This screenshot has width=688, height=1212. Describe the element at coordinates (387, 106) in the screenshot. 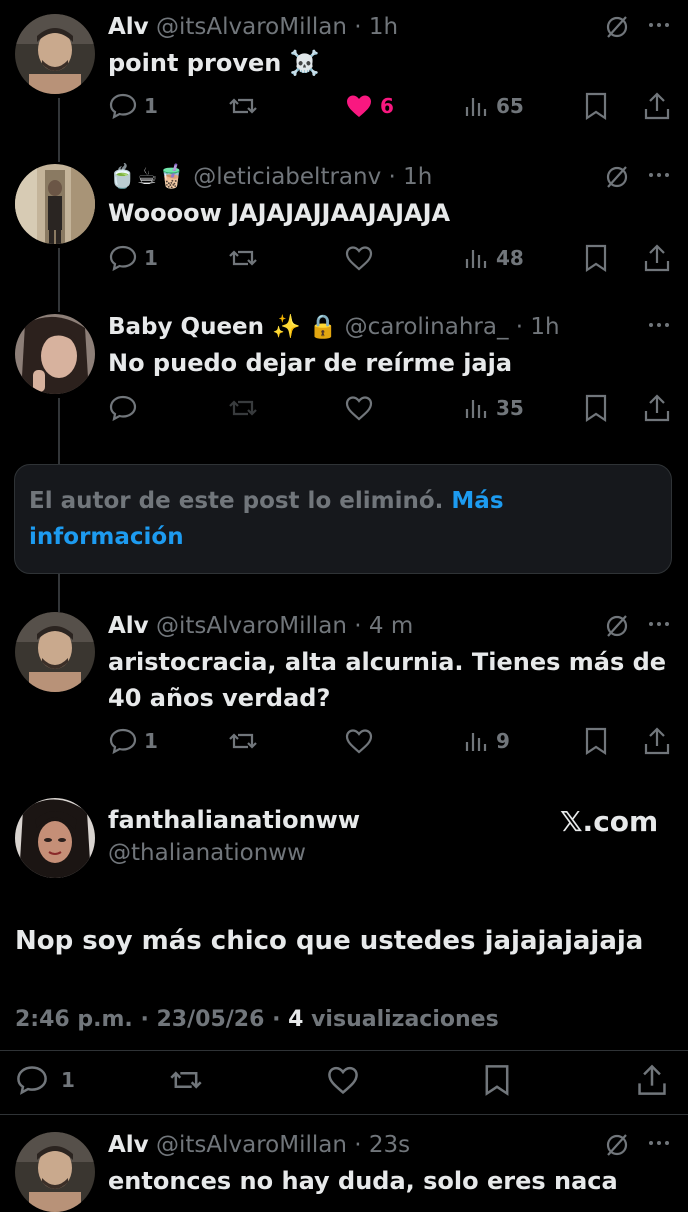

I see `like-count: 6` at that location.